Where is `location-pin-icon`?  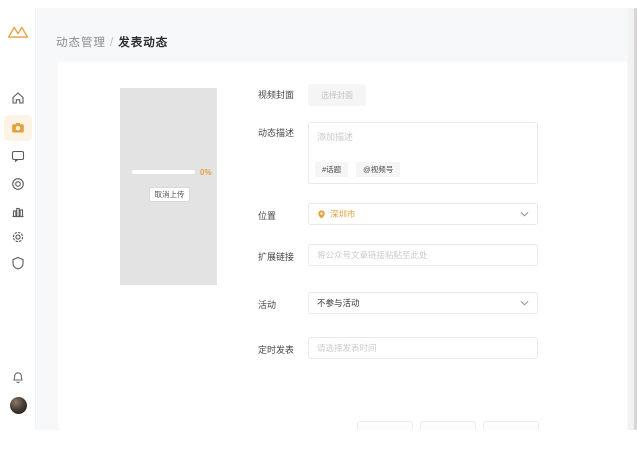
location-pin-icon is located at coordinates (321, 214).